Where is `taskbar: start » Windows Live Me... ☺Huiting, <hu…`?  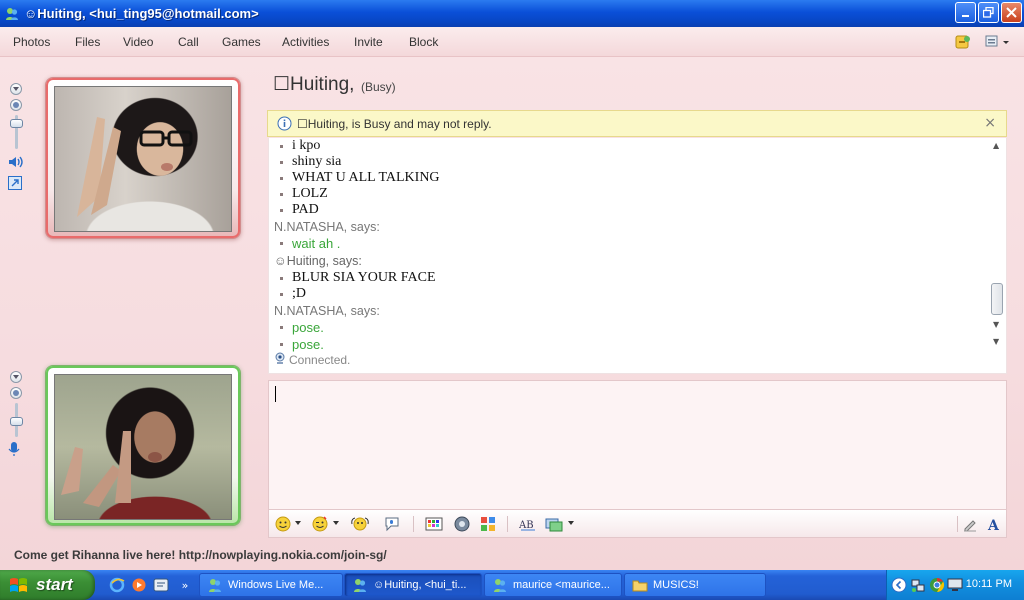
taskbar: start » Windows Live Me... ☺Huiting, <hu… is located at coordinates (512, 585).